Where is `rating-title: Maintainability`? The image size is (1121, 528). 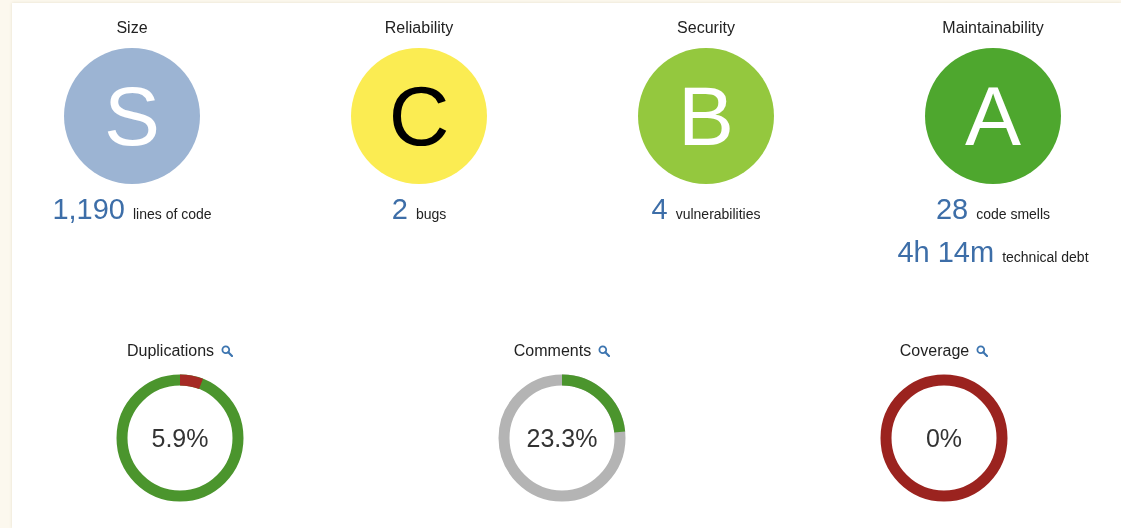 rating-title: Maintainability is located at coordinates (993, 28).